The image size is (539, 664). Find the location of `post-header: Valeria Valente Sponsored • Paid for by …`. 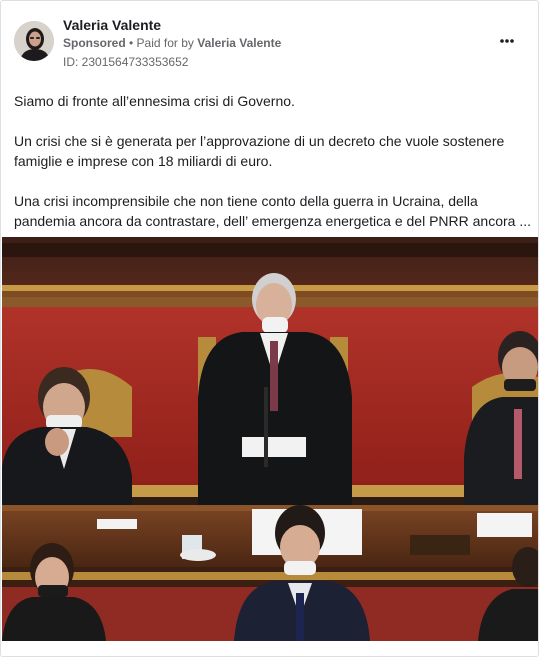

post-header: Valeria Valente Sponsored • Paid for by … is located at coordinates (269, 39).